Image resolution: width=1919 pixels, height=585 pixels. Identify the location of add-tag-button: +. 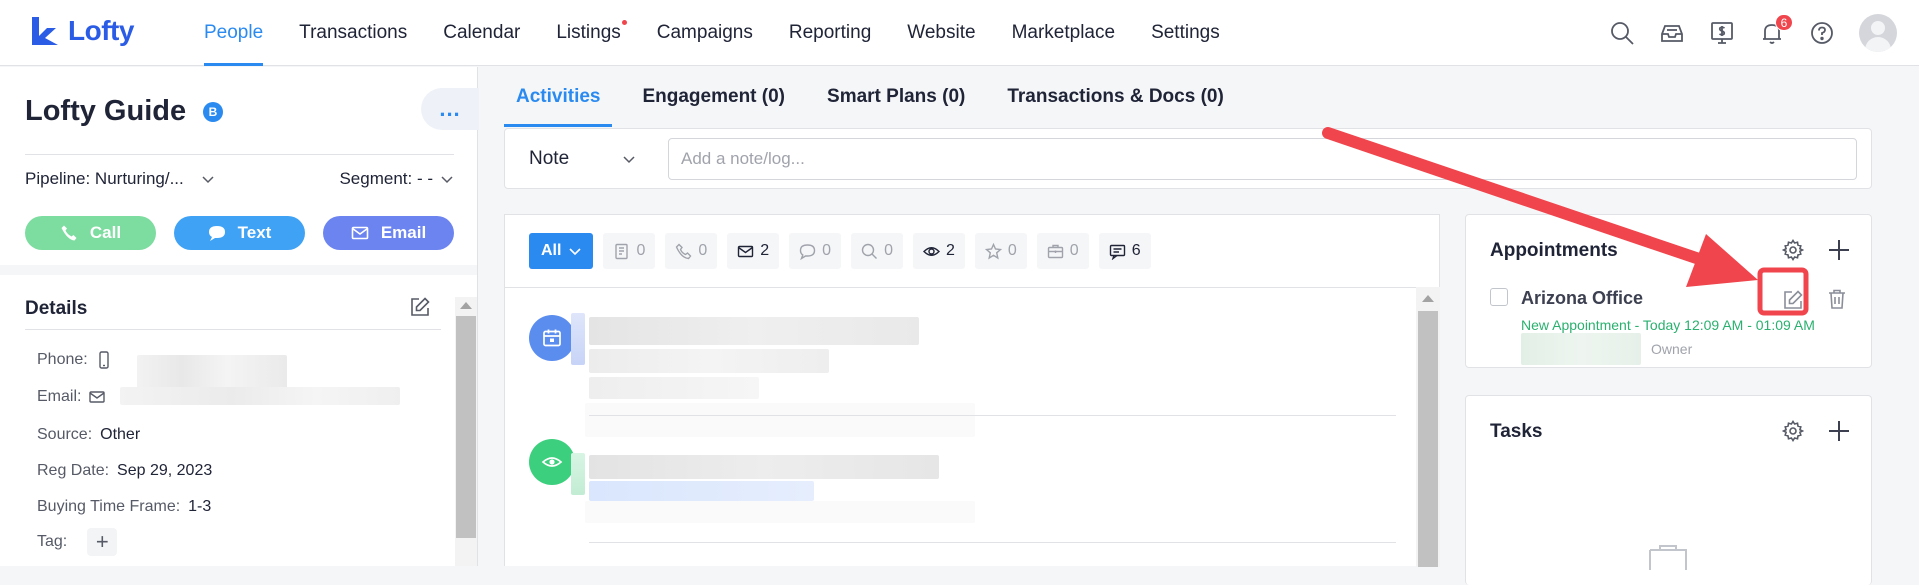
(102, 542).